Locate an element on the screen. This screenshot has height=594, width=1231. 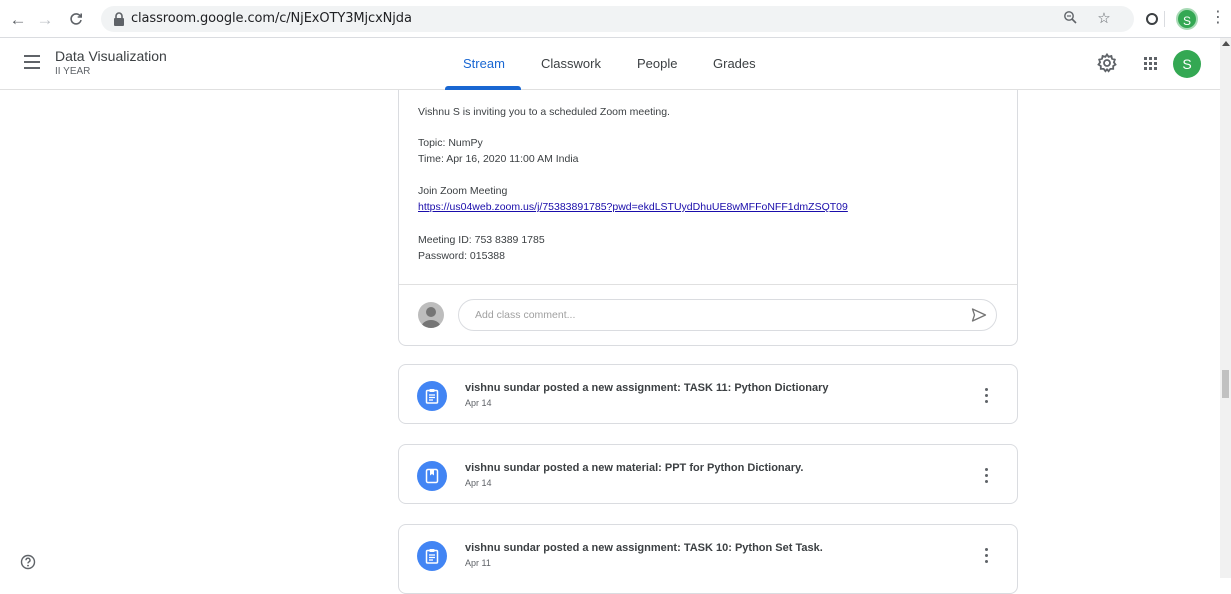
url-text: classroom.google.com/c/NjExOTY3MjcxNjda is located at coordinates (271, 18).